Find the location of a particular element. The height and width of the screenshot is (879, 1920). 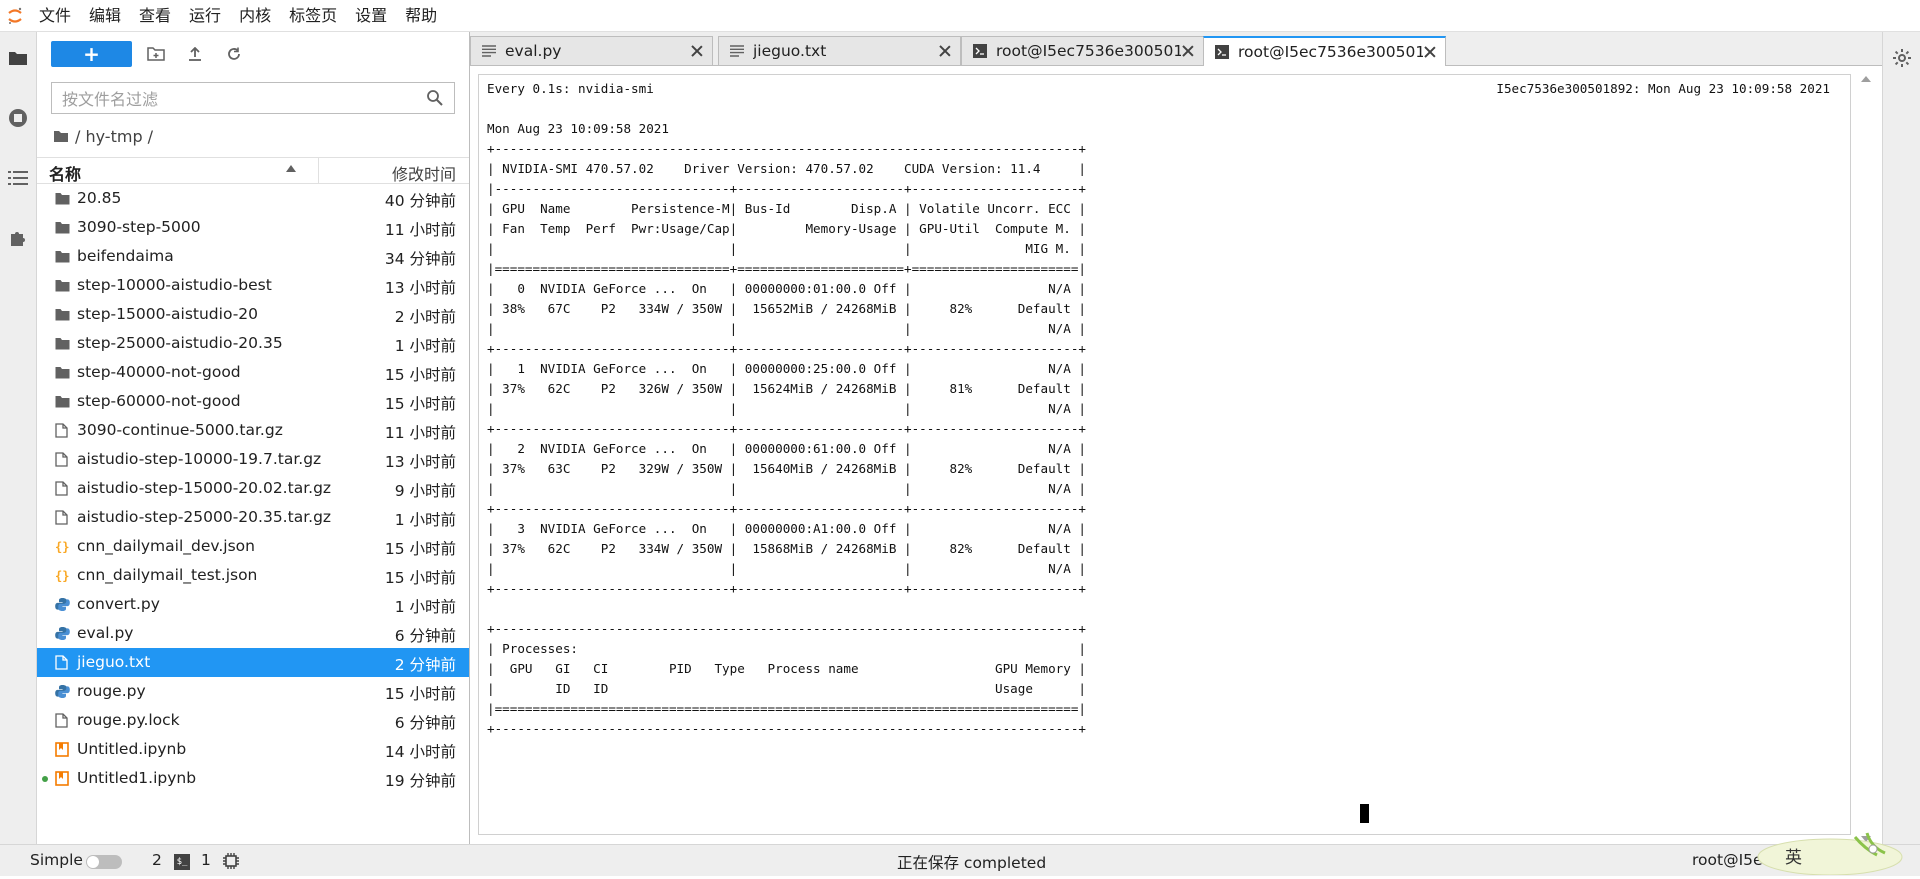

file-row: aistudio-step-10000-19.7.tar.gz 13 小时前 is located at coordinates (253, 459).